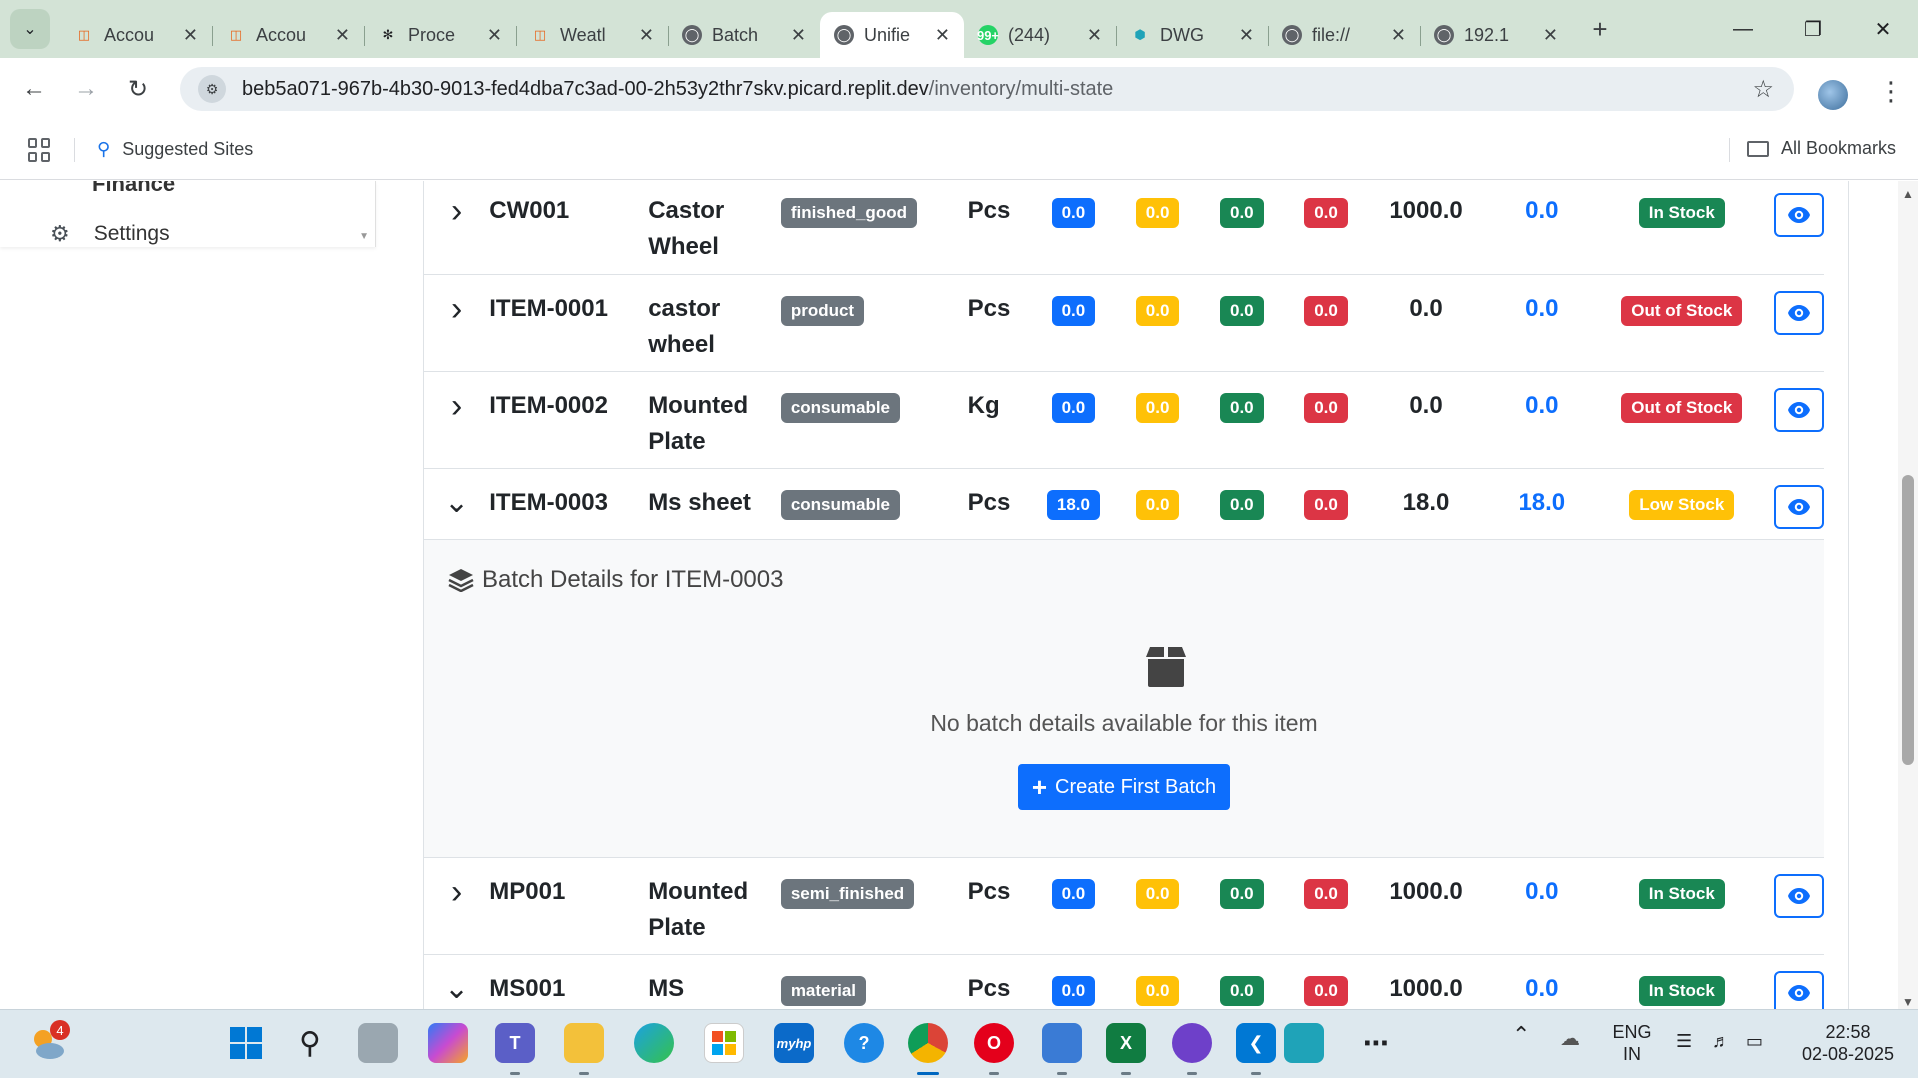  What do you see at coordinates (928, 1043) in the screenshot?
I see `chrome-icon` at bounding box center [928, 1043].